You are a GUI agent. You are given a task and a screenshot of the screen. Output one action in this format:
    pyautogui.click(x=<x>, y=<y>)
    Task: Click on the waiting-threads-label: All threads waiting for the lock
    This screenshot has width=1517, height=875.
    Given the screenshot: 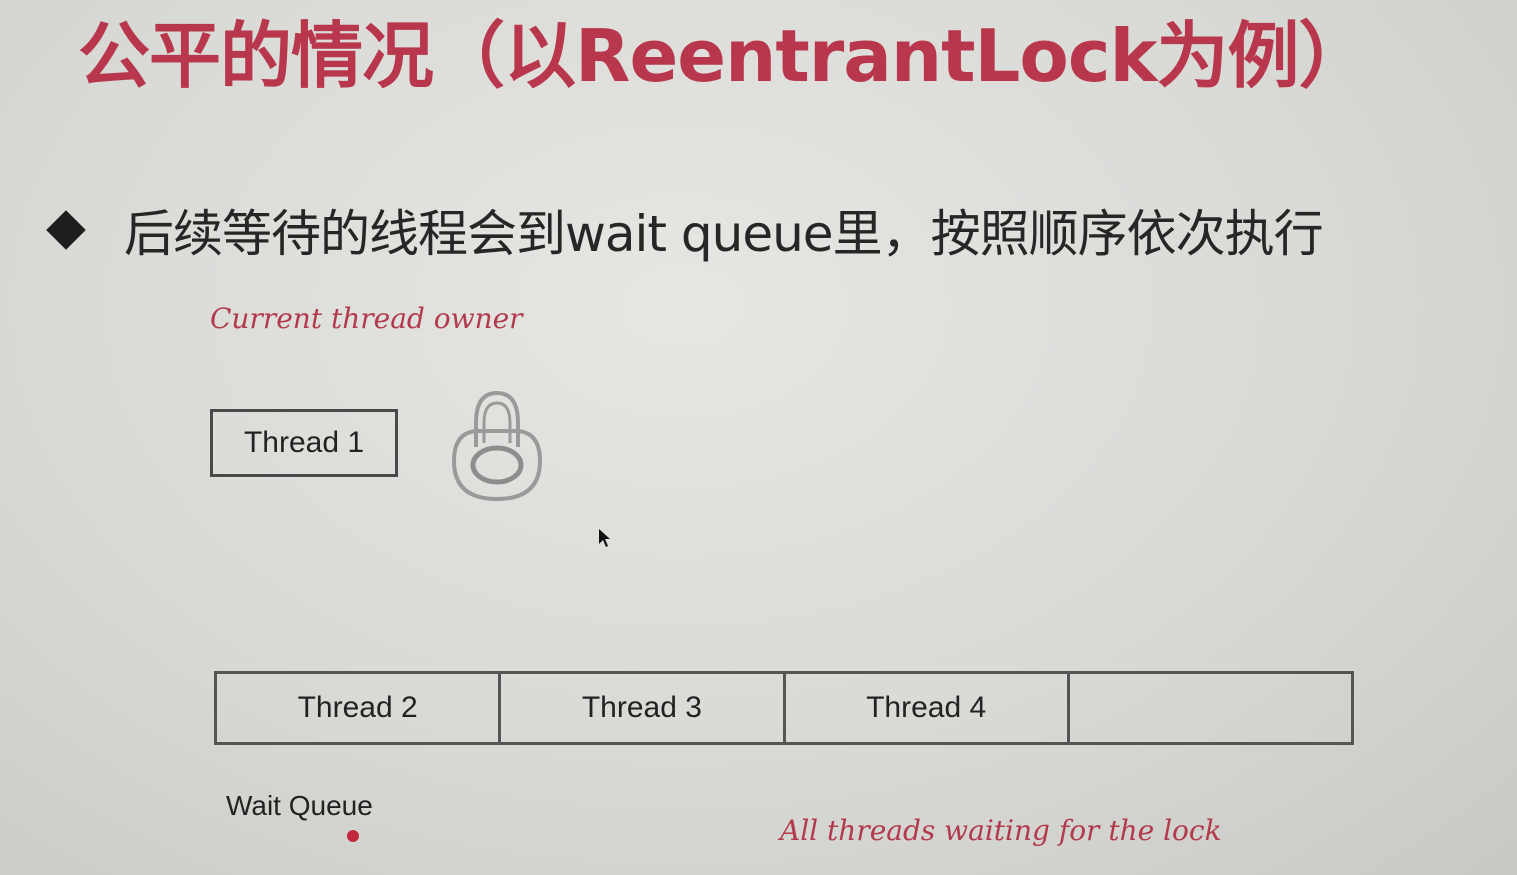 What is the action you would take?
    pyautogui.click(x=1001, y=830)
    